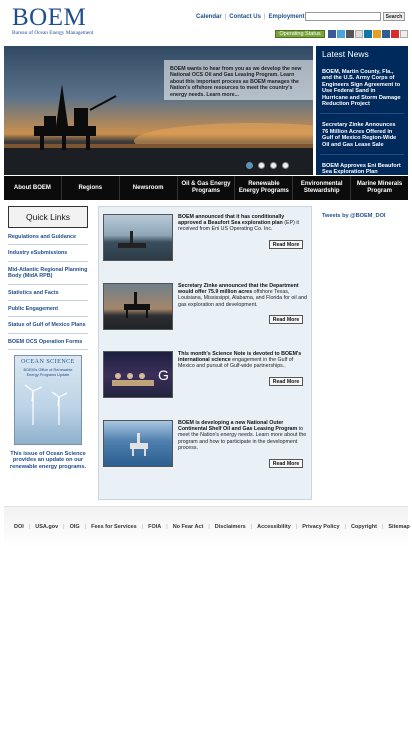  Describe the element at coordinates (209, 17) in the screenshot. I see `calendar-link: Calendar` at that location.